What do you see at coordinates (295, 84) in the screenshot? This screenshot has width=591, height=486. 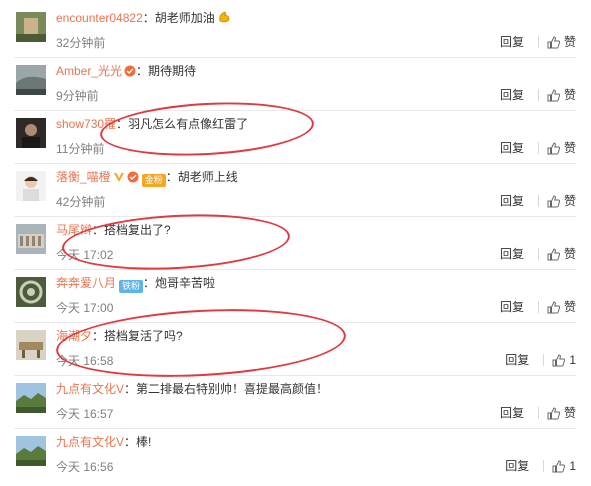 I see `comment-item: Amber_光光 ：期待期待 9分钟前 回复 赞` at bounding box center [295, 84].